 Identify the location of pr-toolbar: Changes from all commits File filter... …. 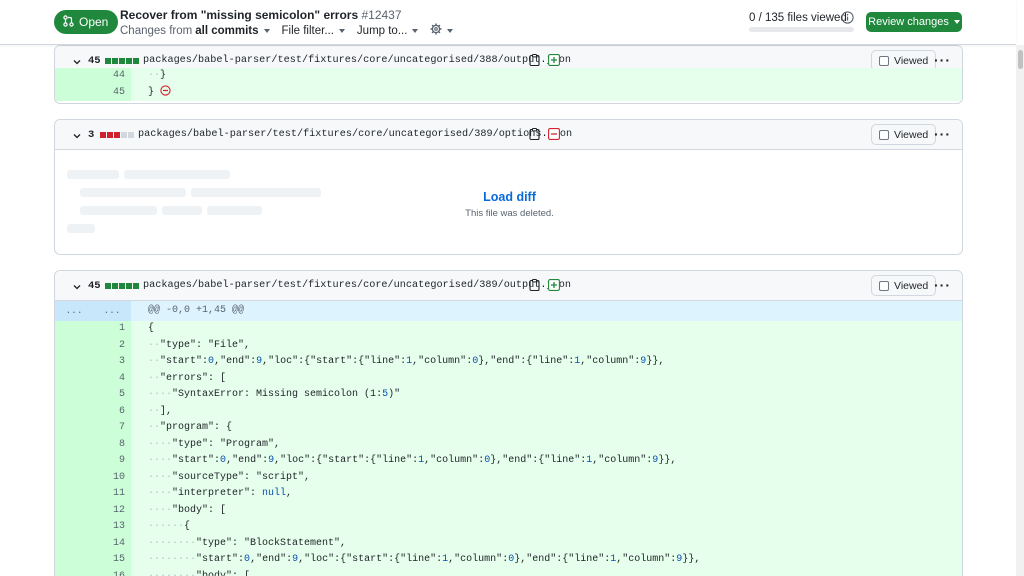
(292, 30).